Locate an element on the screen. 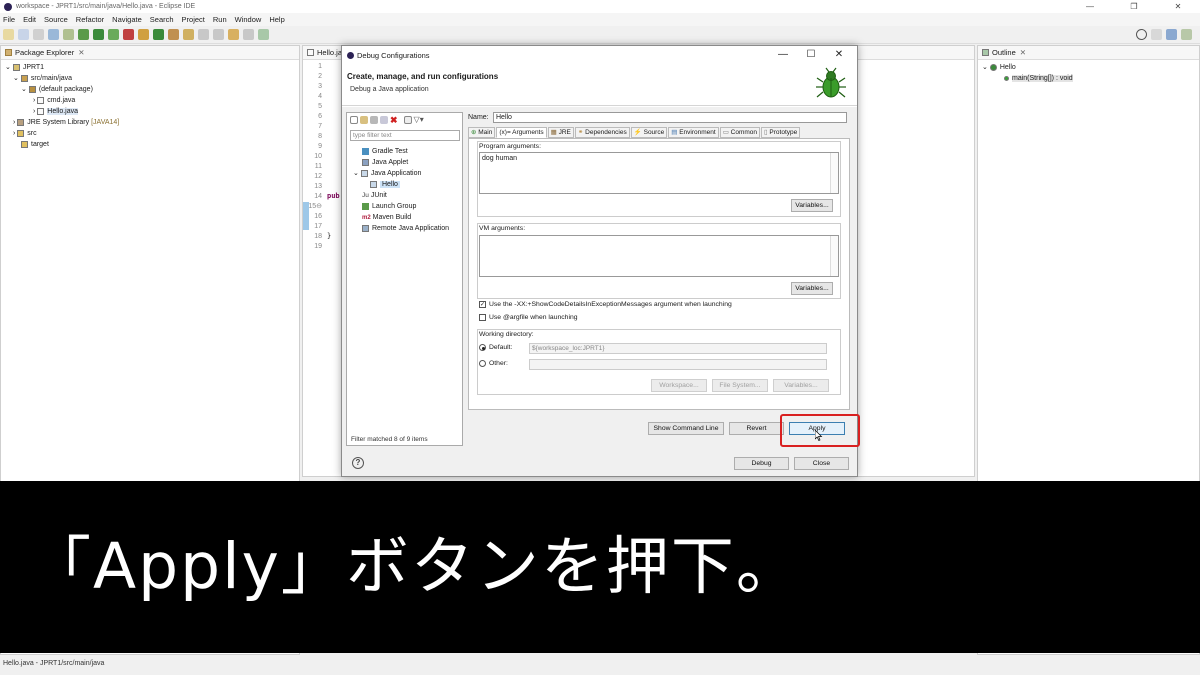  tree-item-default-package: ⌄ (default package) is located at coordinates (152, 89).